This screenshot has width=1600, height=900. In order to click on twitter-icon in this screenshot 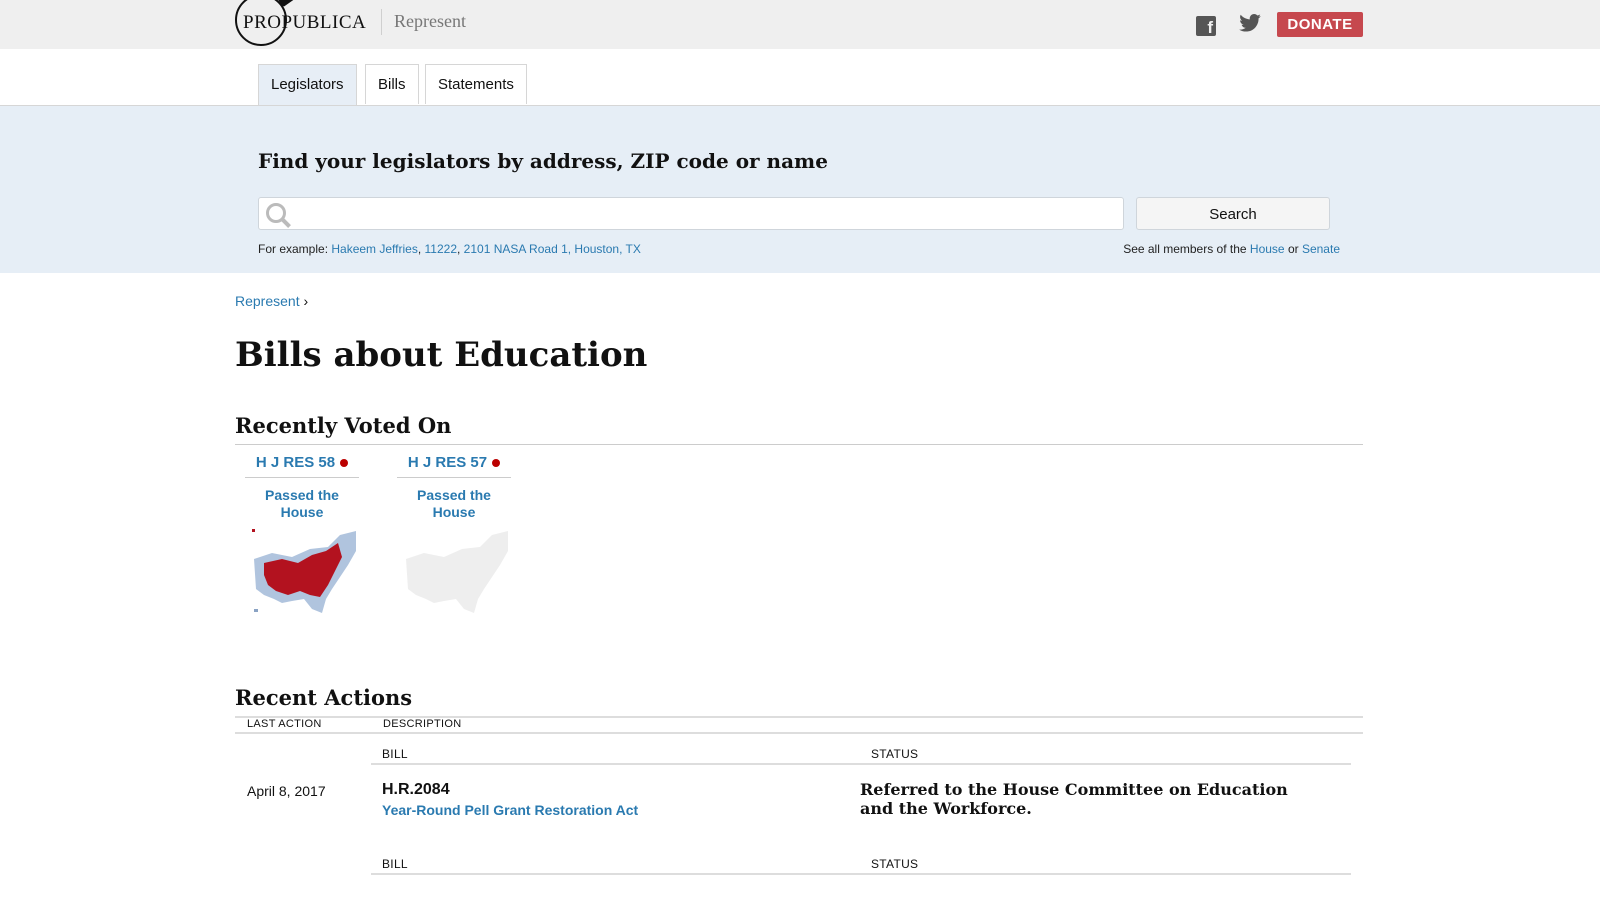, I will do `click(1250, 25)`.